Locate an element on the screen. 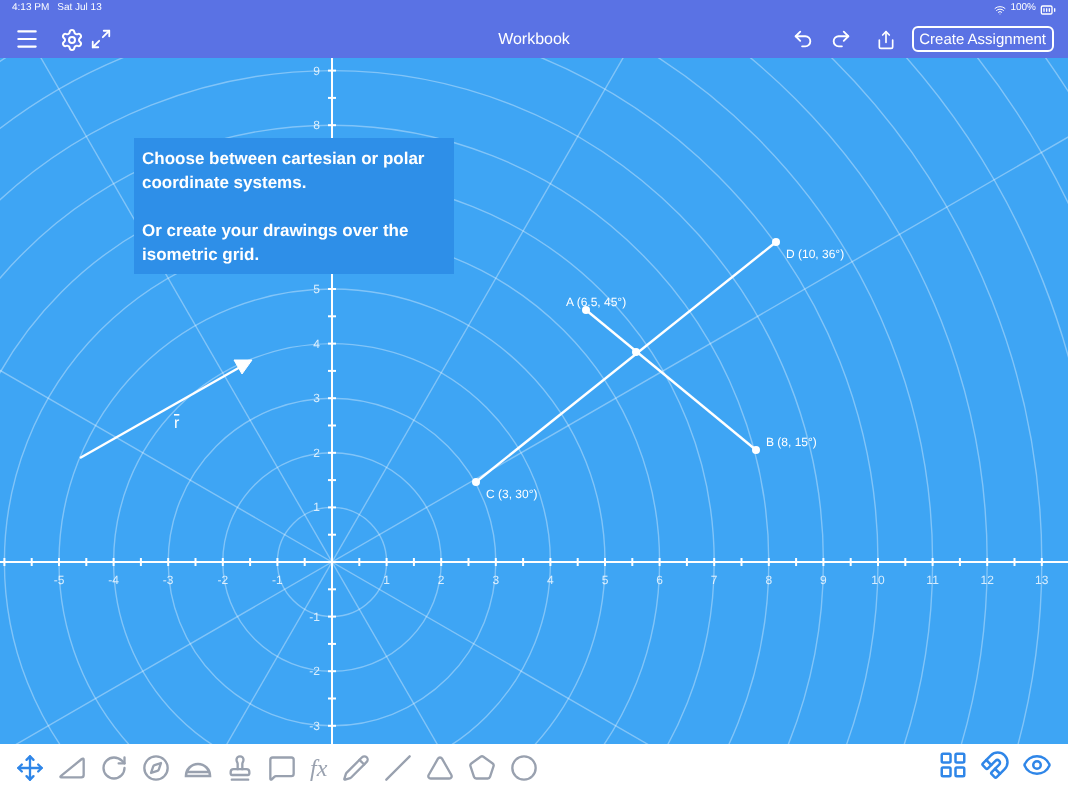 Image resolution: width=1068 pixels, height=800 pixels. function-tool: fx is located at coordinates (319, 768).